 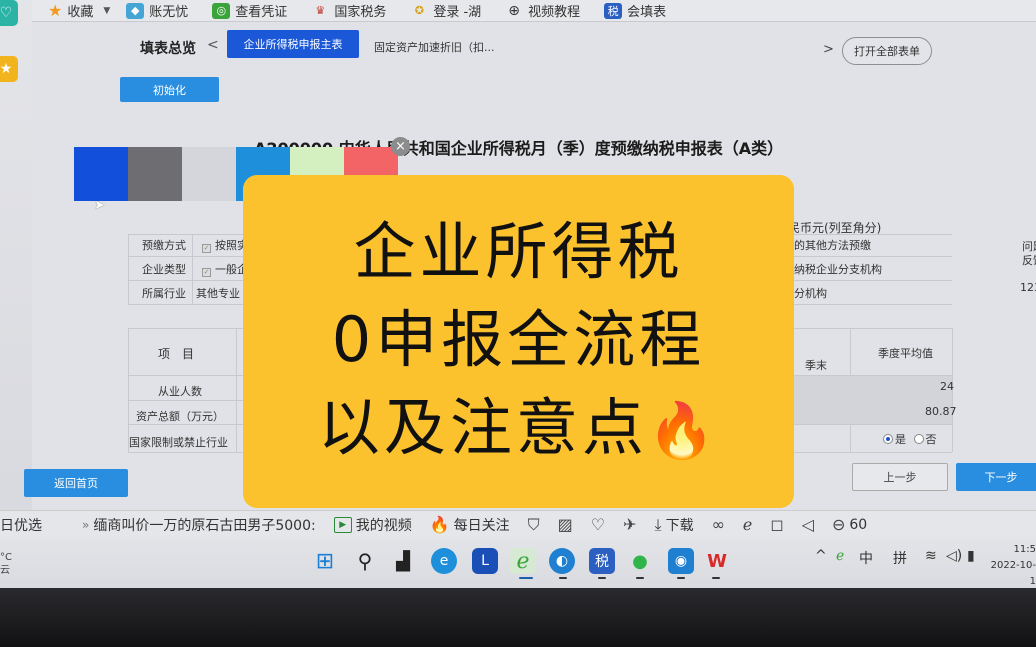 I want to click on table-header-quarter-end: 季末, so click(x=816, y=365).